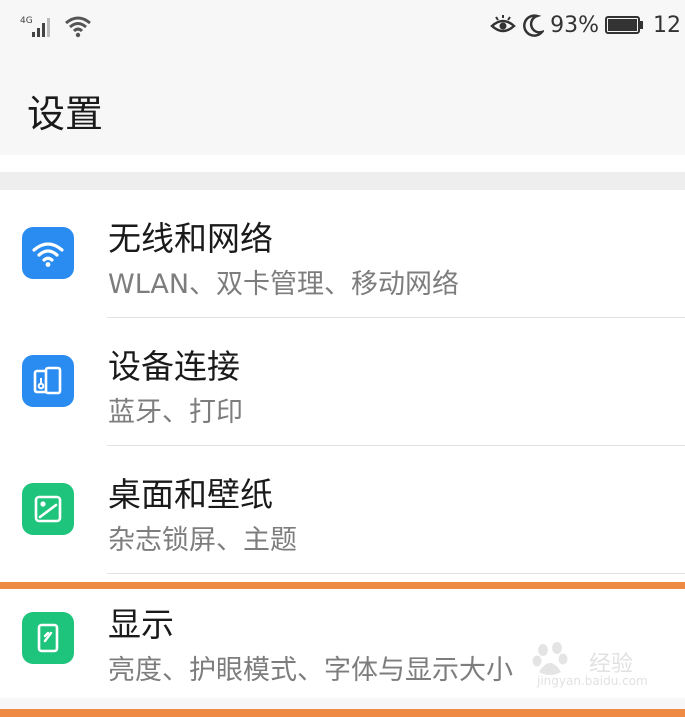 The image size is (685, 717). What do you see at coordinates (284, 284) in the screenshot?
I see `settings-item-subtitle: WLAN、双卡管理、移动网络` at bounding box center [284, 284].